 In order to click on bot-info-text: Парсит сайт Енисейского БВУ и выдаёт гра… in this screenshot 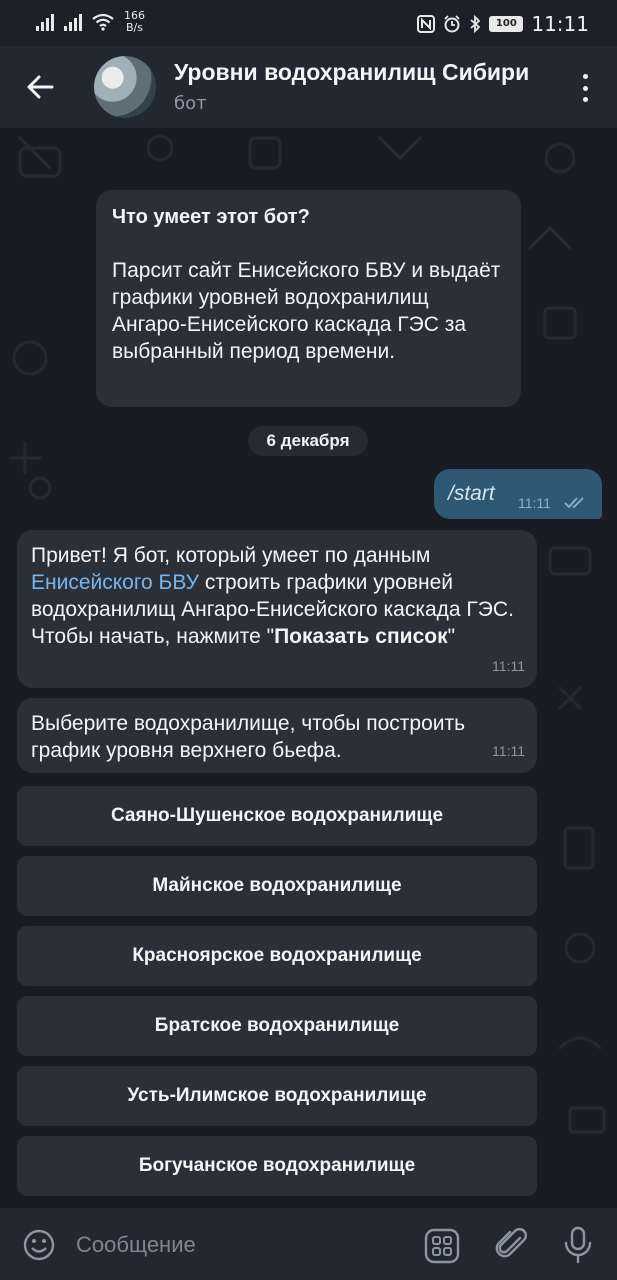, I will do `click(306, 311)`.